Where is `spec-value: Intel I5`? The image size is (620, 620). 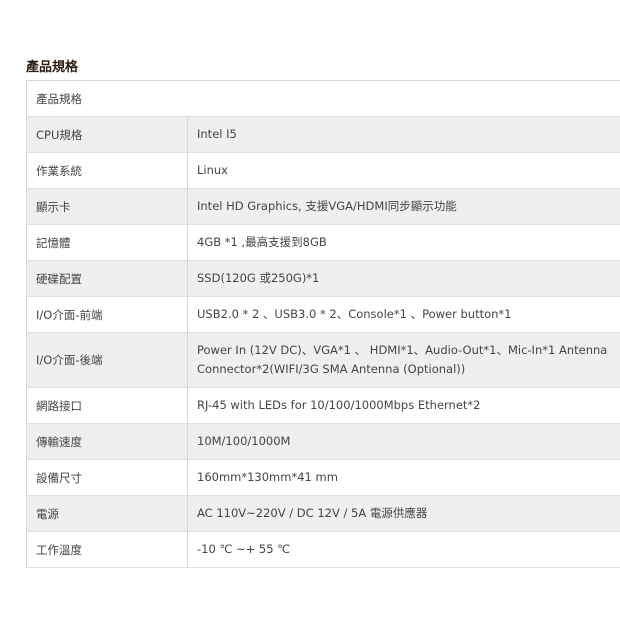 spec-value: Intel I5 is located at coordinates (217, 134).